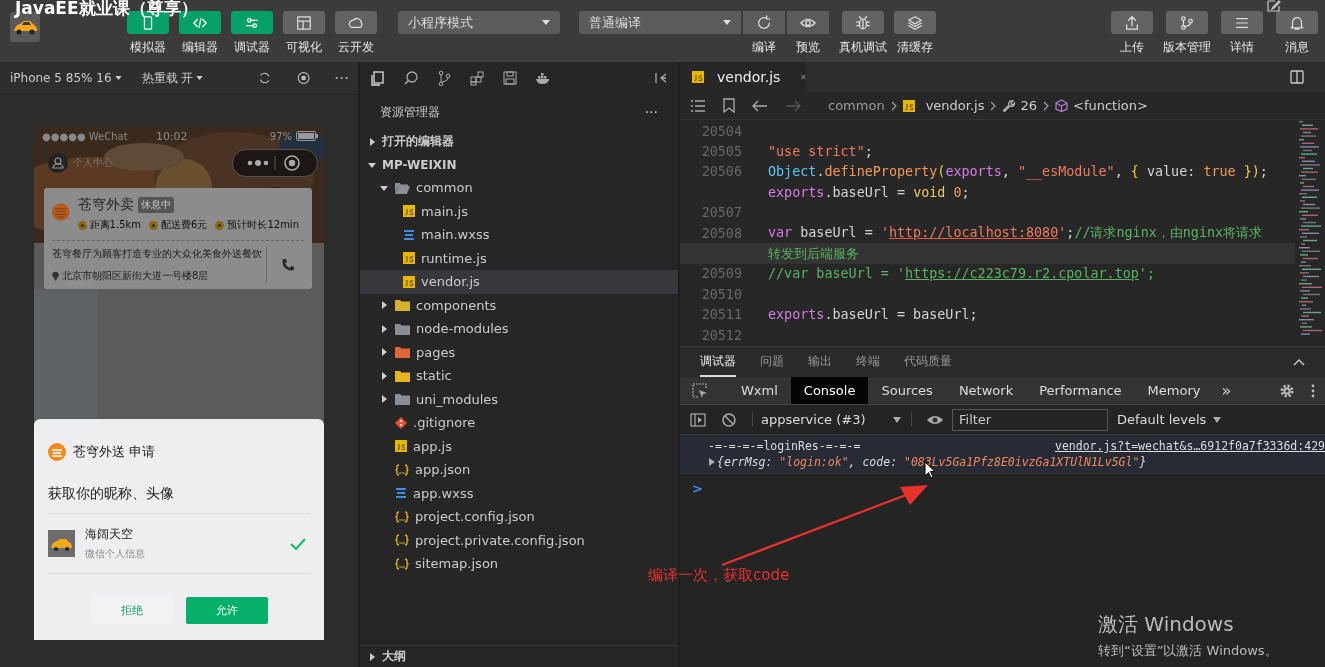 The height and width of the screenshot is (667, 1325). What do you see at coordinates (421, 423) in the screenshot?
I see `file-tree-item: .gitignore` at bounding box center [421, 423].